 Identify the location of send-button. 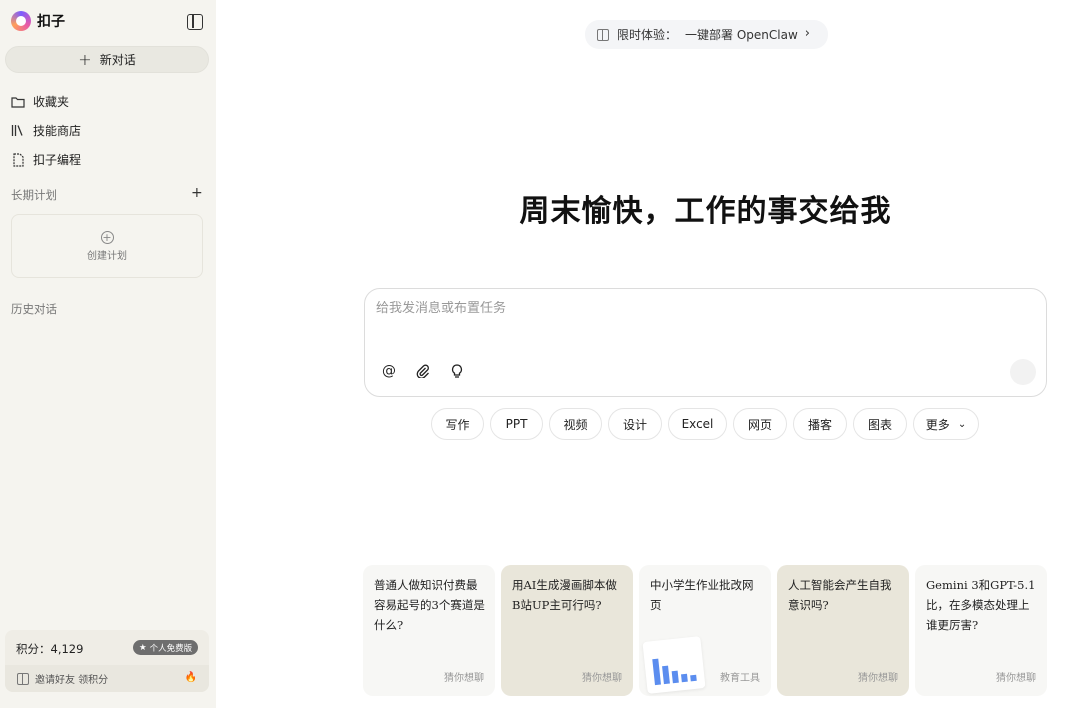
(1023, 372).